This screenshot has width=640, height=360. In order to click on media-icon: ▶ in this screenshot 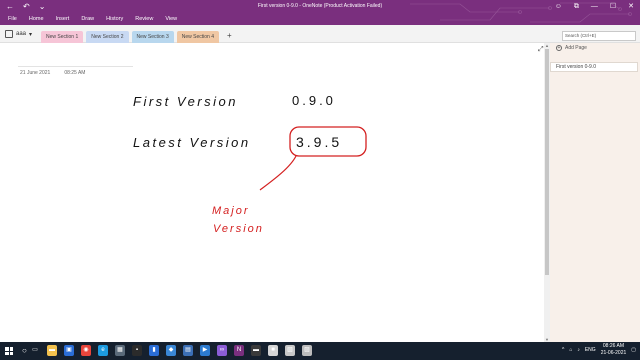, I will do `click(205, 350)`.